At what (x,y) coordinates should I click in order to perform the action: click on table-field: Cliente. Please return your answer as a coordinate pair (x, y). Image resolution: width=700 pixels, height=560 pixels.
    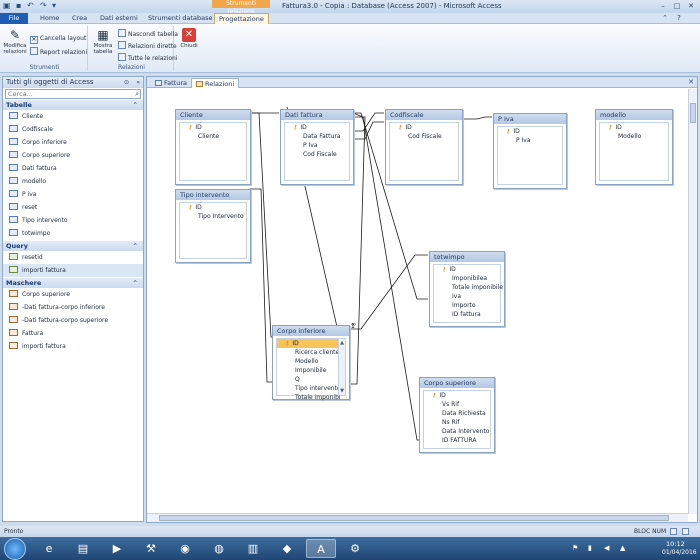
    Looking at the image, I should click on (213, 136).